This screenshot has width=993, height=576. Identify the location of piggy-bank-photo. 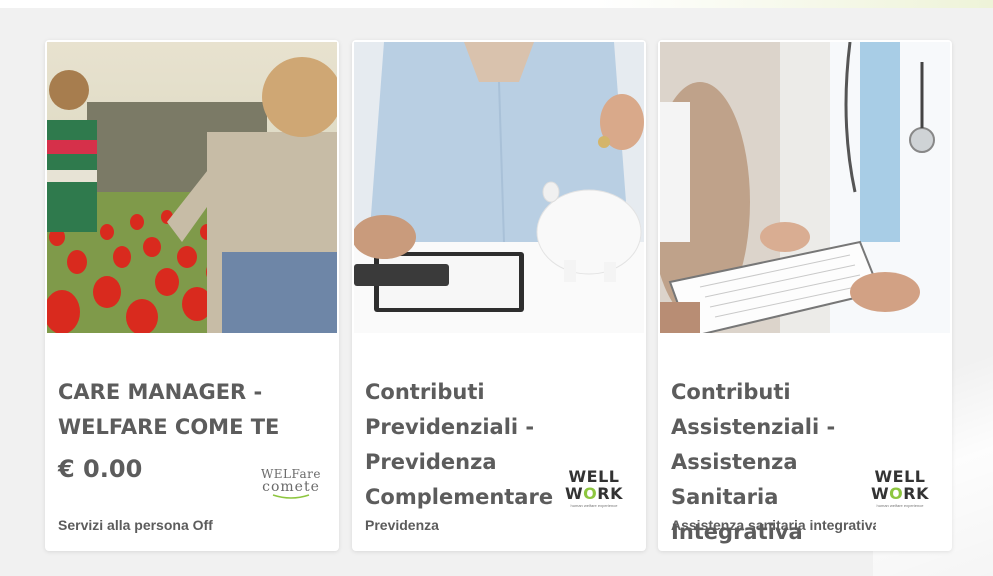
(499, 187).